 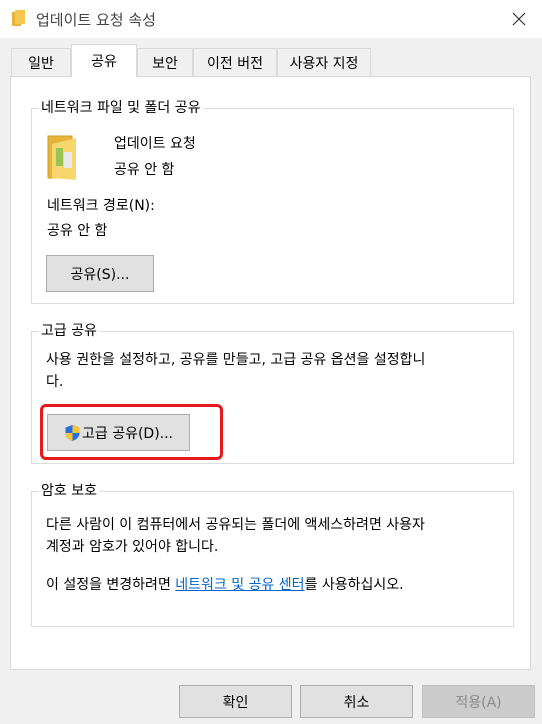 I want to click on cancel-button: 취소, so click(x=356, y=701).